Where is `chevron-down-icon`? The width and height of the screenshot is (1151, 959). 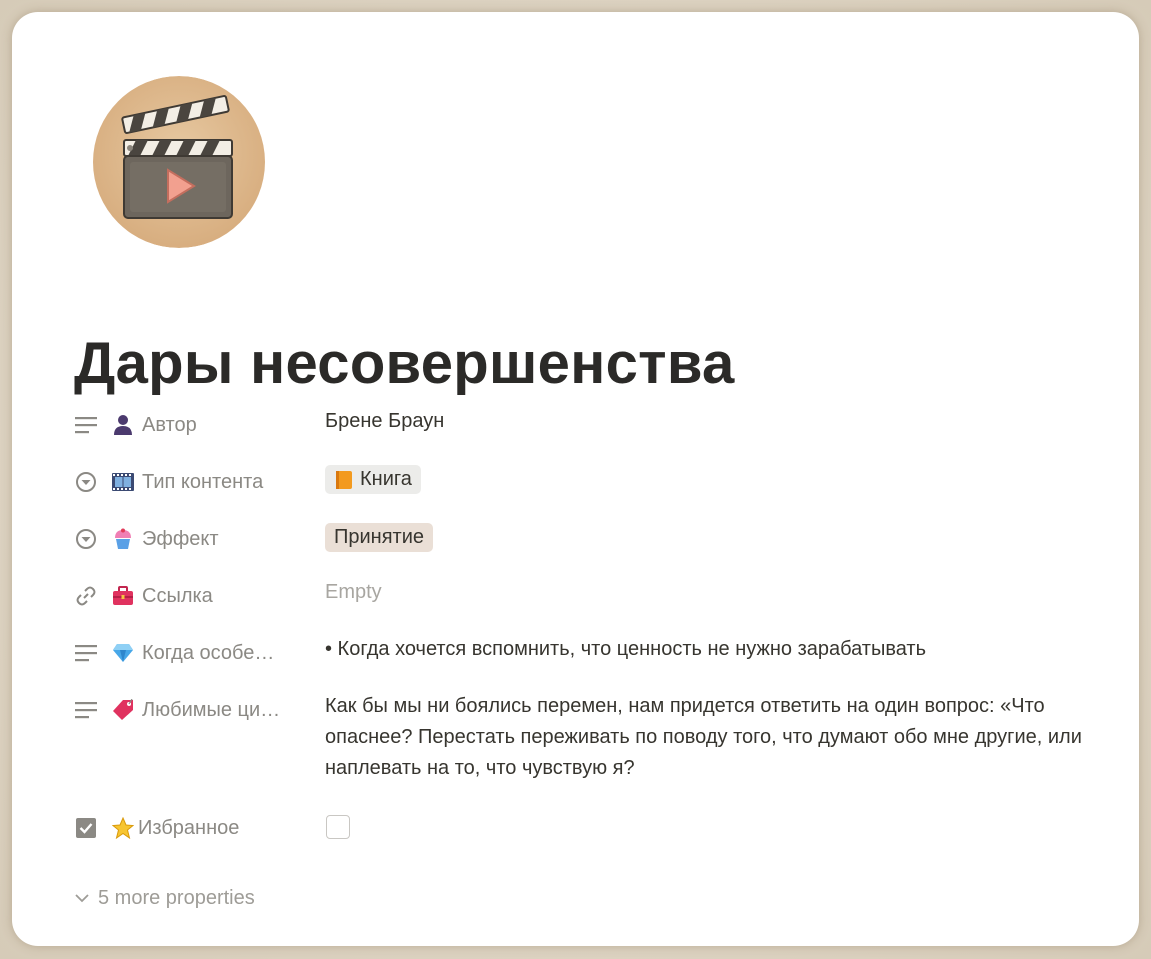 chevron-down-icon is located at coordinates (83, 898).